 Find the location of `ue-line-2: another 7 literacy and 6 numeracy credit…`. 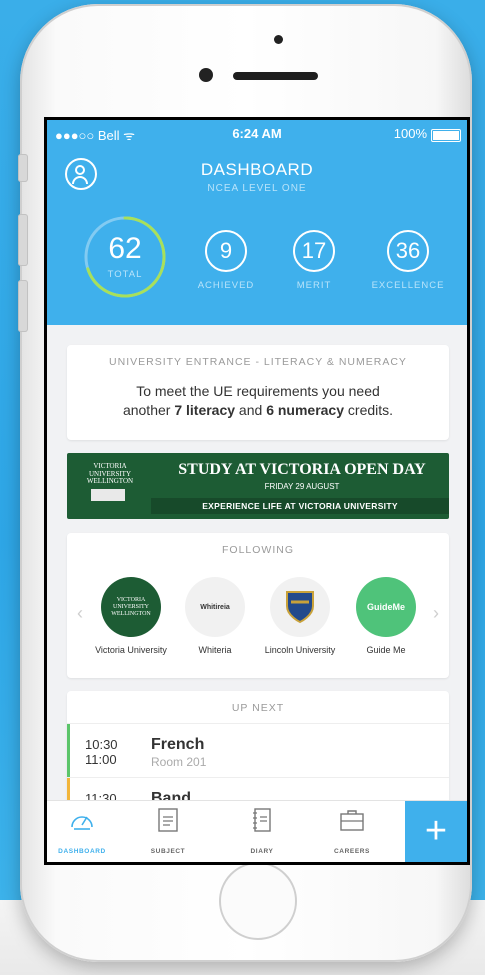

ue-line-2: another 7 literacy and 6 numeracy credit… is located at coordinates (258, 410).